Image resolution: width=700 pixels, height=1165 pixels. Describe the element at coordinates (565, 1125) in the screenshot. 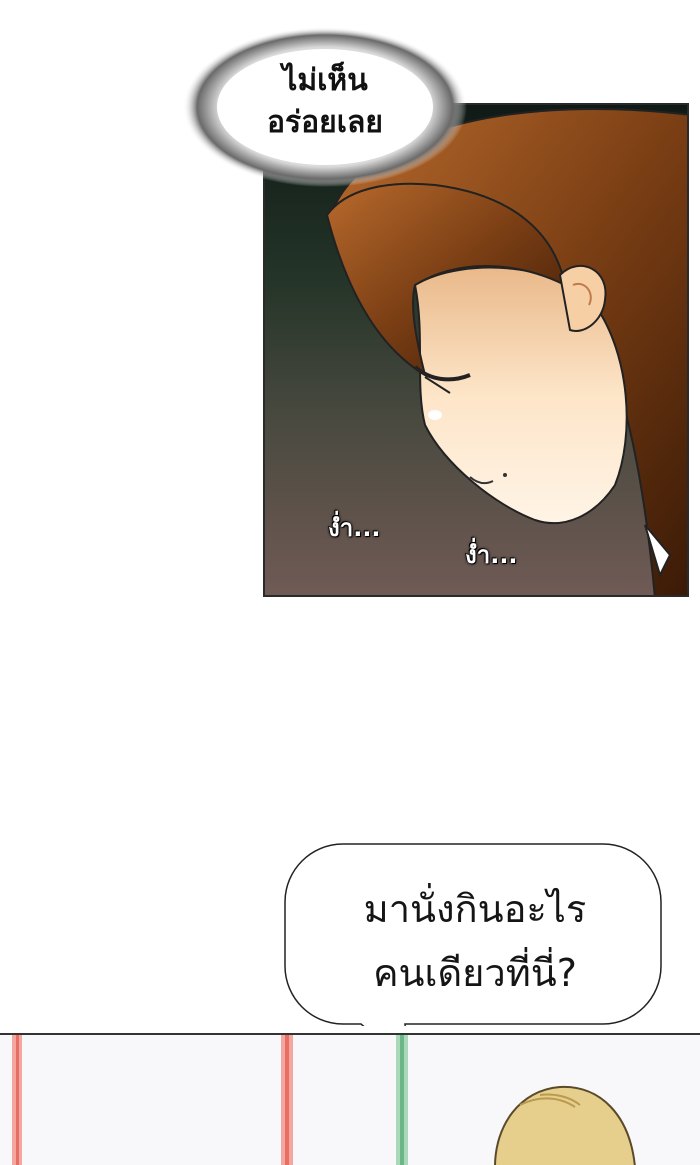

I see `blonde-head` at that location.